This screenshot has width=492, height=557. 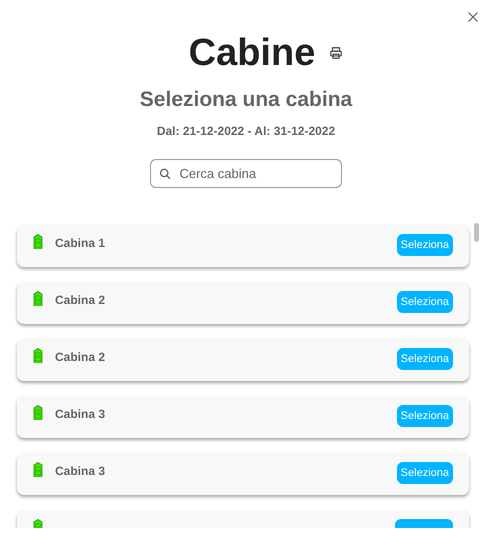 What do you see at coordinates (476, 232) in the screenshot?
I see `scrollbar-thumb` at bounding box center [476, 232].